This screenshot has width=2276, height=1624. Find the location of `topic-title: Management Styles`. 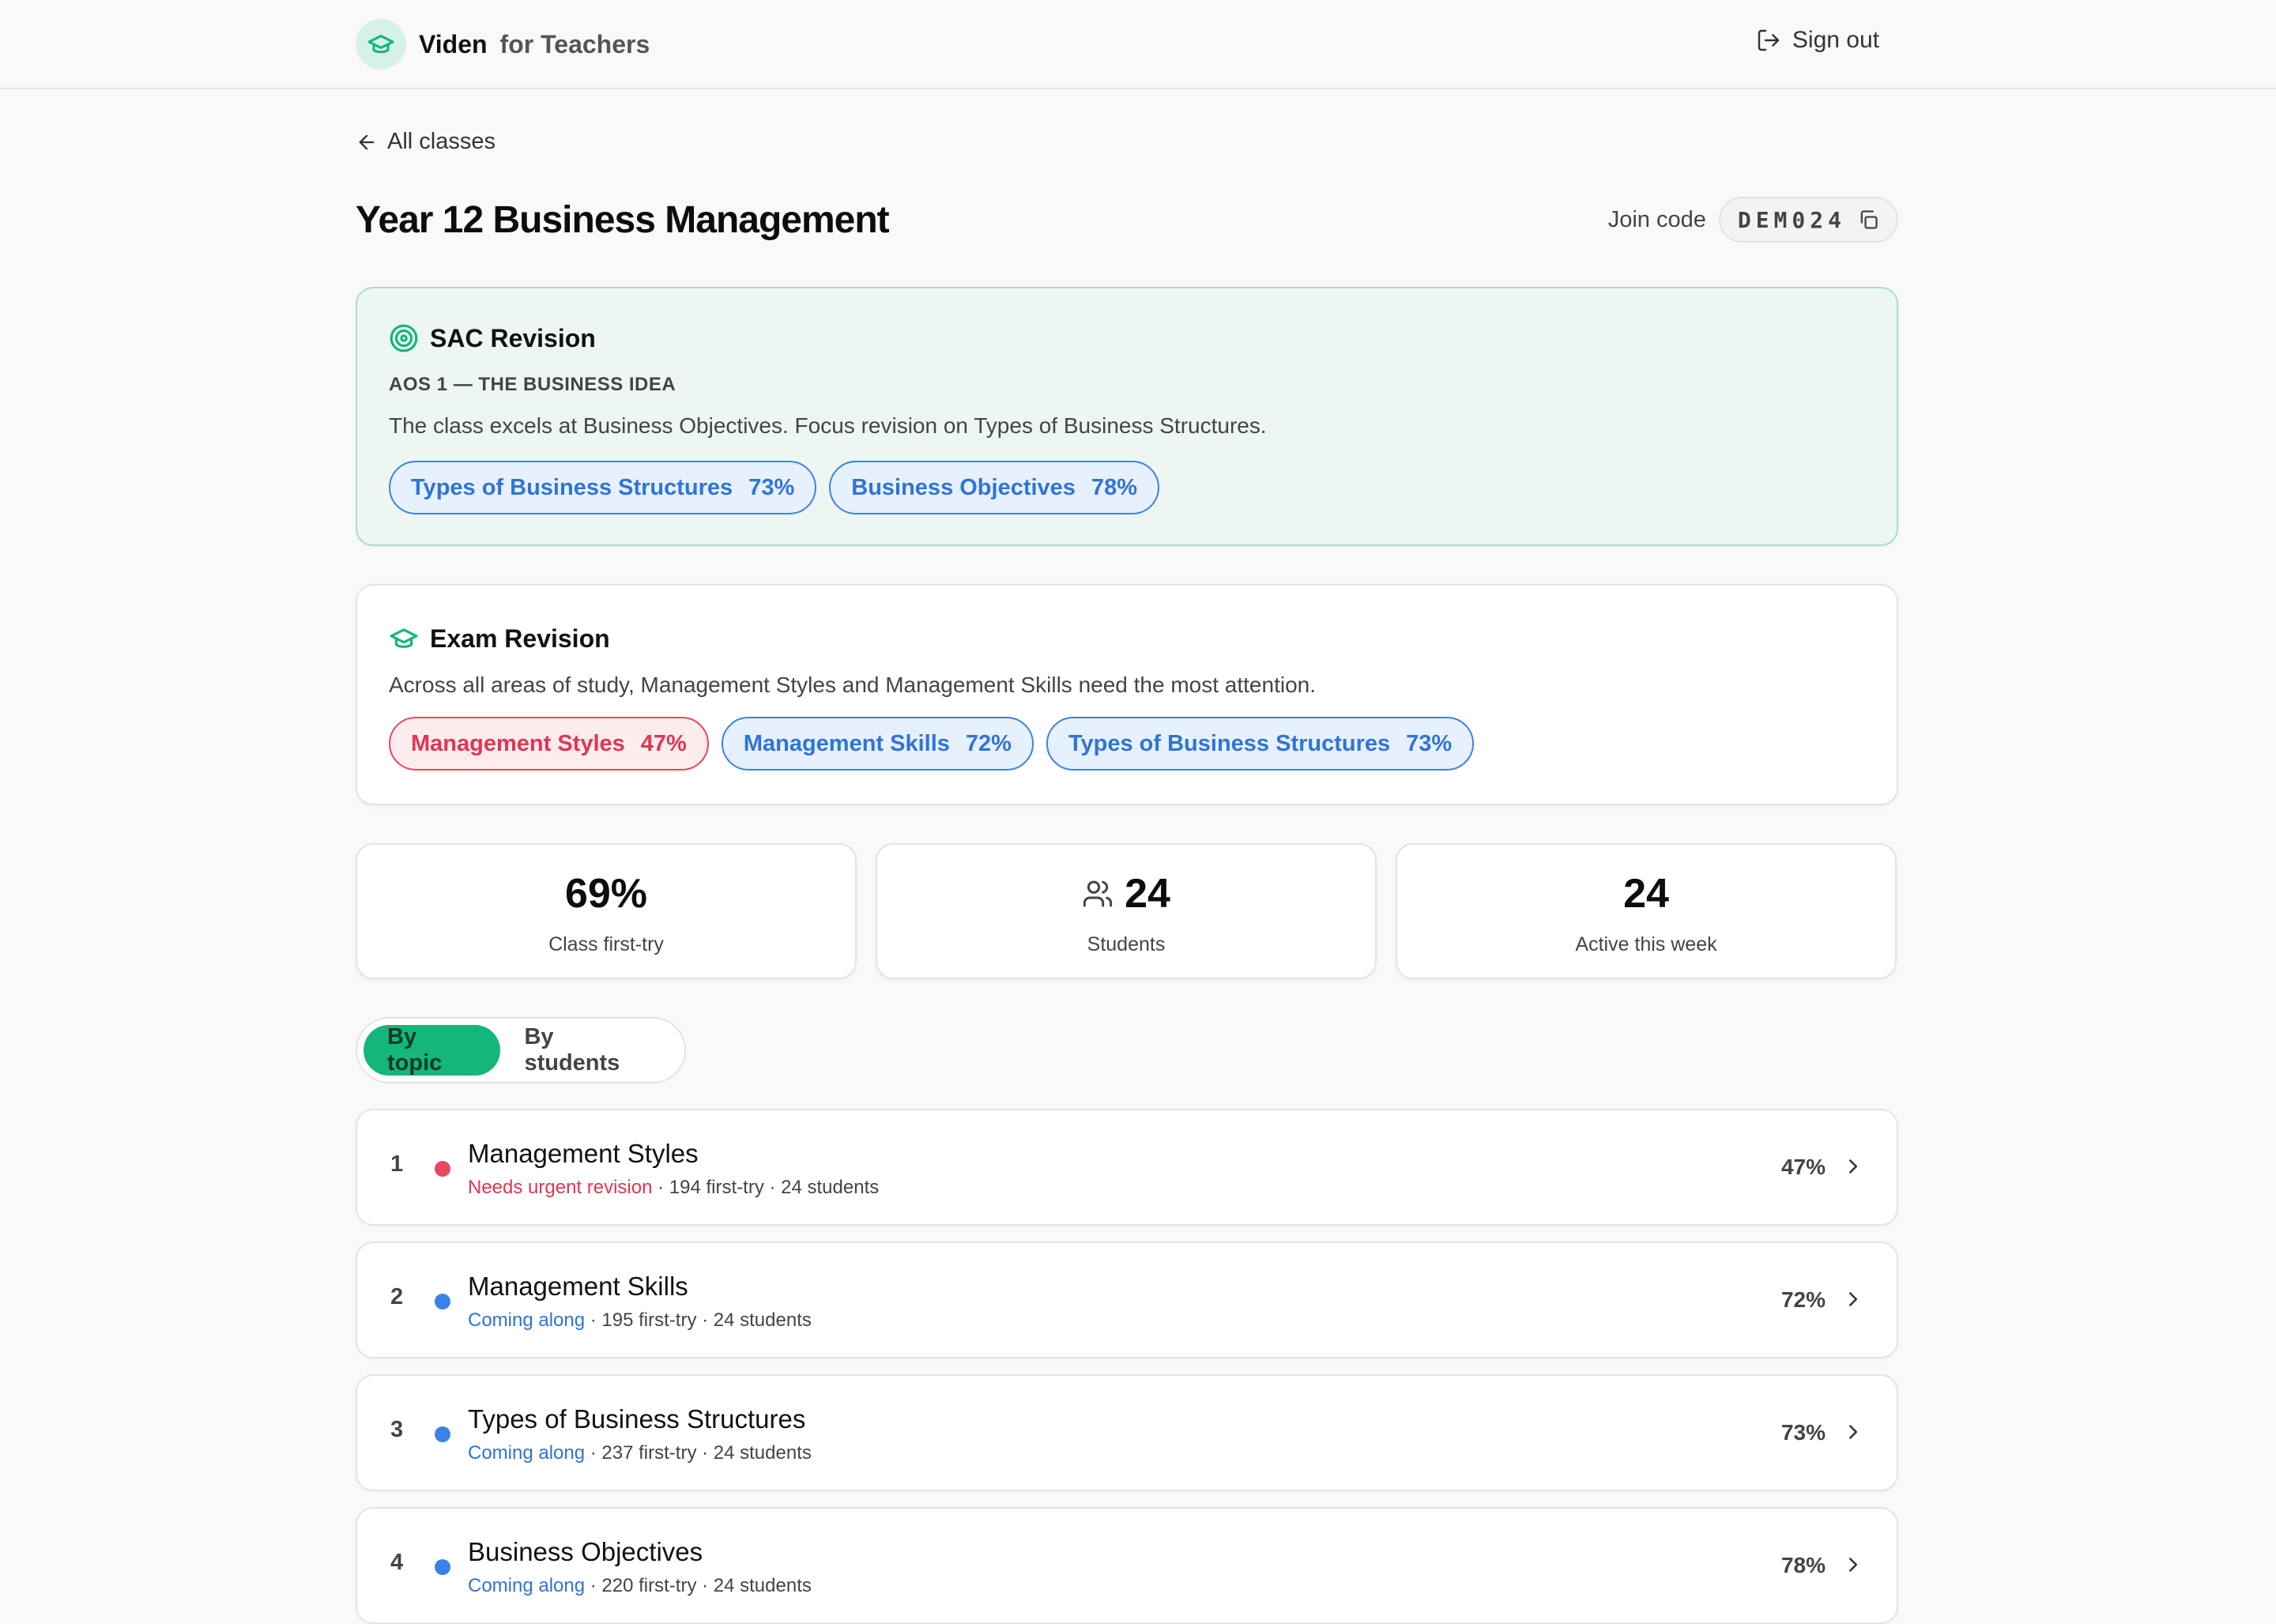

topic-title: Management Styles is located at coordinates (583, 1153).